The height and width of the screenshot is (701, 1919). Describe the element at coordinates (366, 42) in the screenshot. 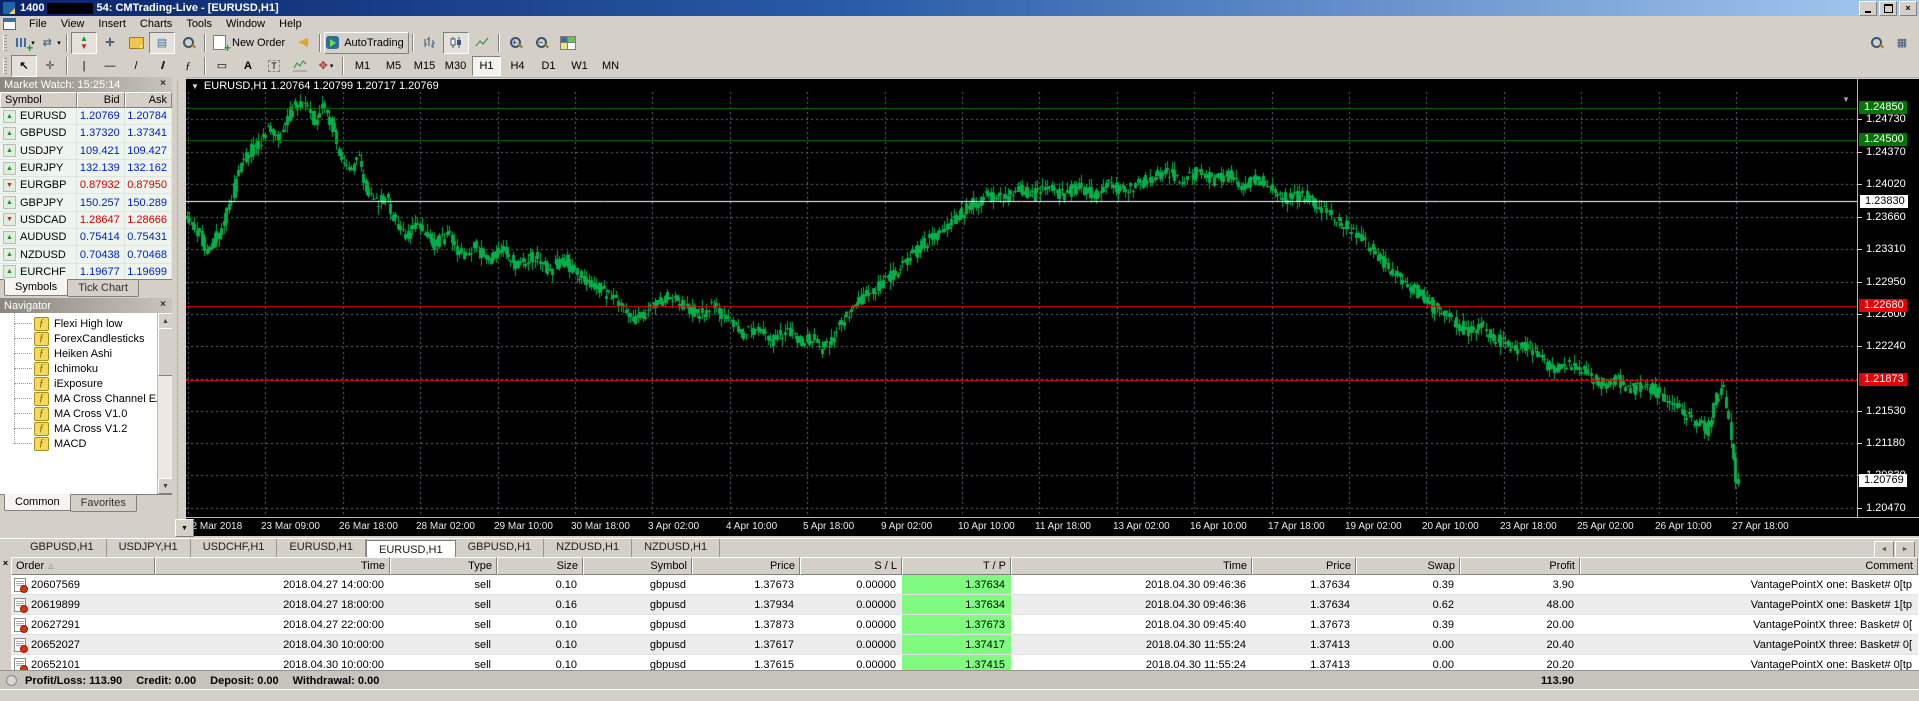

I see `autotrading-button: AutoTrading` at that location.